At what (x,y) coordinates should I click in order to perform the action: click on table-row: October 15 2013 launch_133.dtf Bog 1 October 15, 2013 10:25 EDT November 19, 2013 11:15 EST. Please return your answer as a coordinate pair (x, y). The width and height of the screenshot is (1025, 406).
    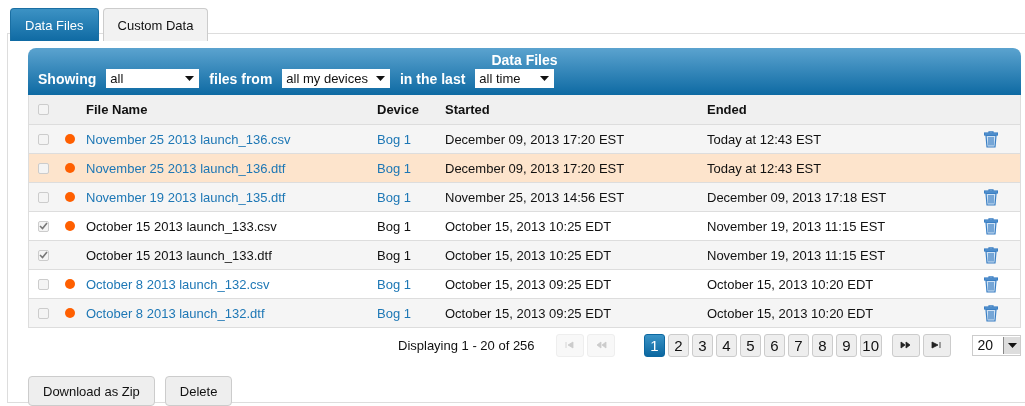
    Looking at the image, I should click on (524, 254).